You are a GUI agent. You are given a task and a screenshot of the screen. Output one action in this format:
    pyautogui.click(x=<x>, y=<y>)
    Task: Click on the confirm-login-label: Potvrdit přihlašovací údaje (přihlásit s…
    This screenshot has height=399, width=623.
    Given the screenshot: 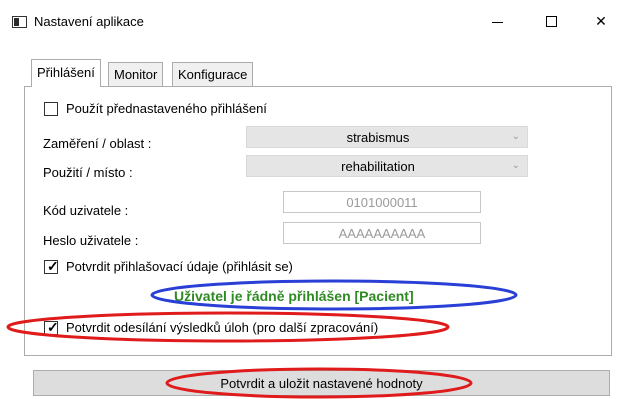 What is the action you would take?
    pyautogui.click(x=179, y=266)
    